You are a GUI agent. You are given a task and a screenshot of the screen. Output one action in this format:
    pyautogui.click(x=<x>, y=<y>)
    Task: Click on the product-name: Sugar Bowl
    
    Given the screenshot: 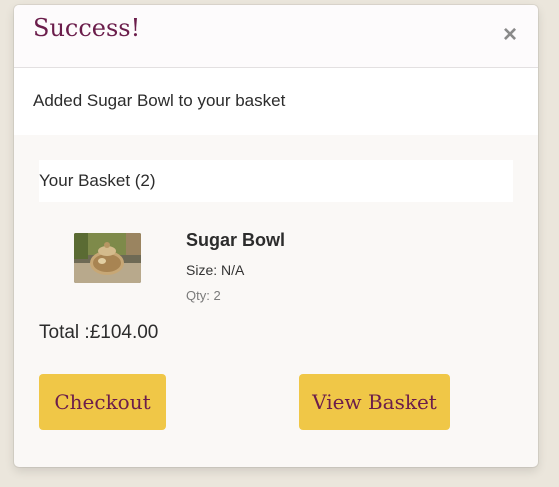 What is the action you would take?
    pyautogui.click(x=236, y=240)
    